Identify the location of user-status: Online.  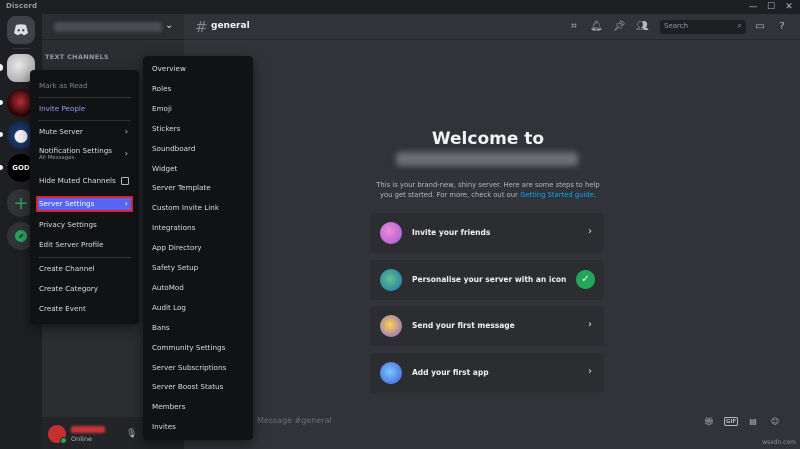
(81, 439).